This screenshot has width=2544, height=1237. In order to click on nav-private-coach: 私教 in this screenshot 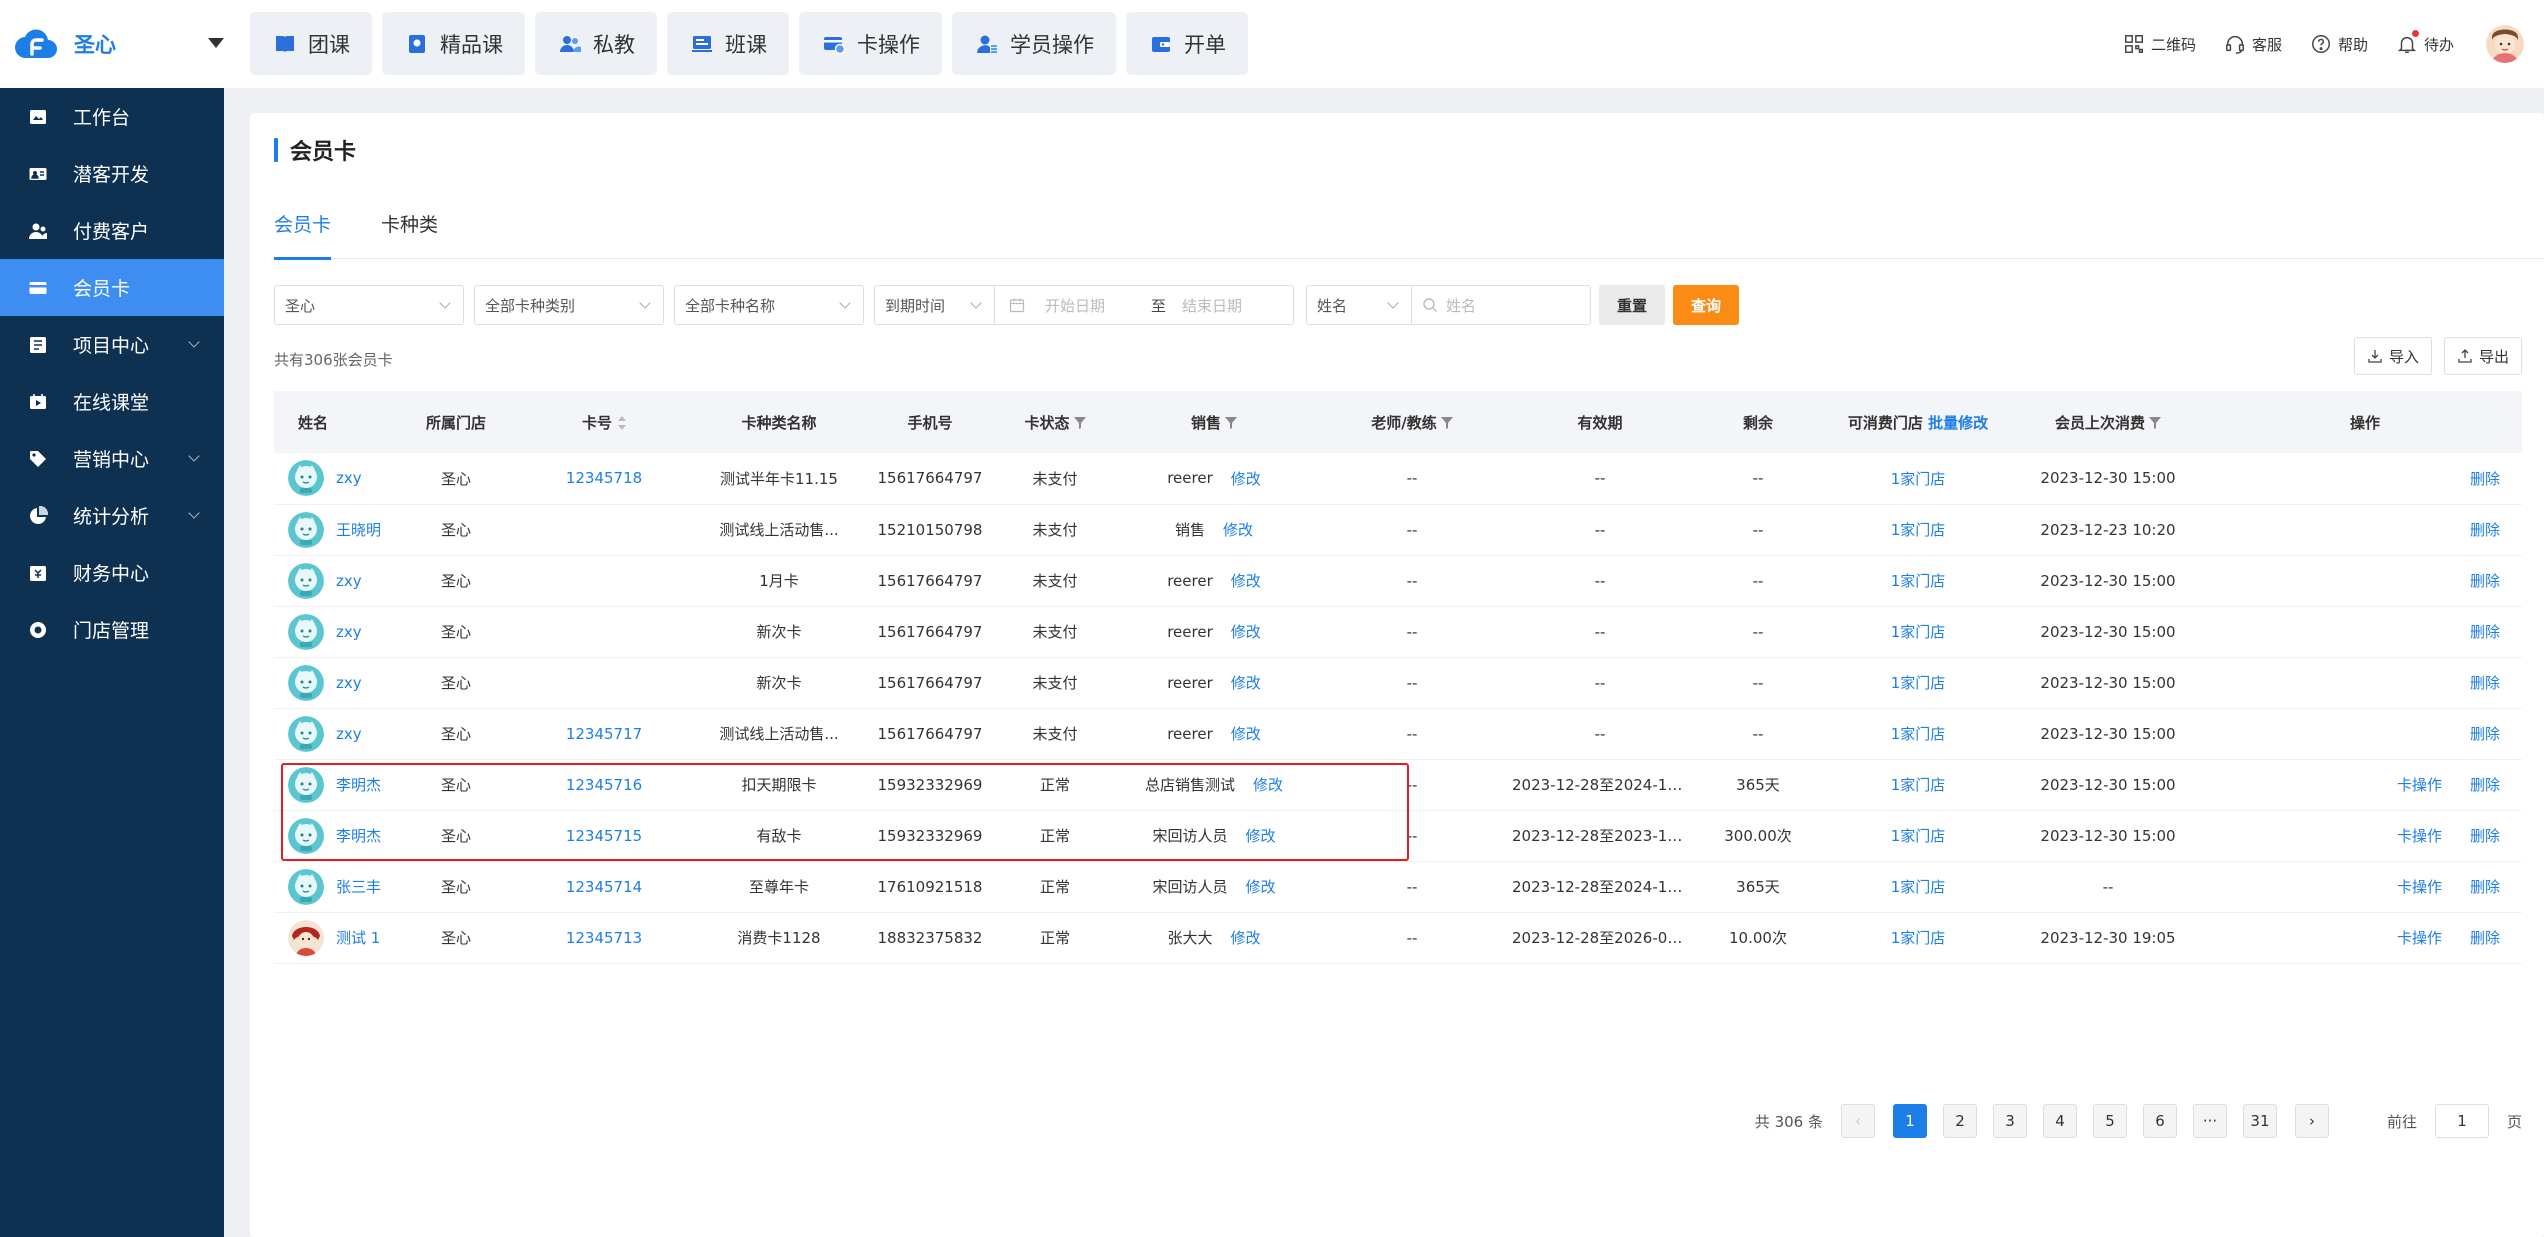, I will do `click(596, 43)`.